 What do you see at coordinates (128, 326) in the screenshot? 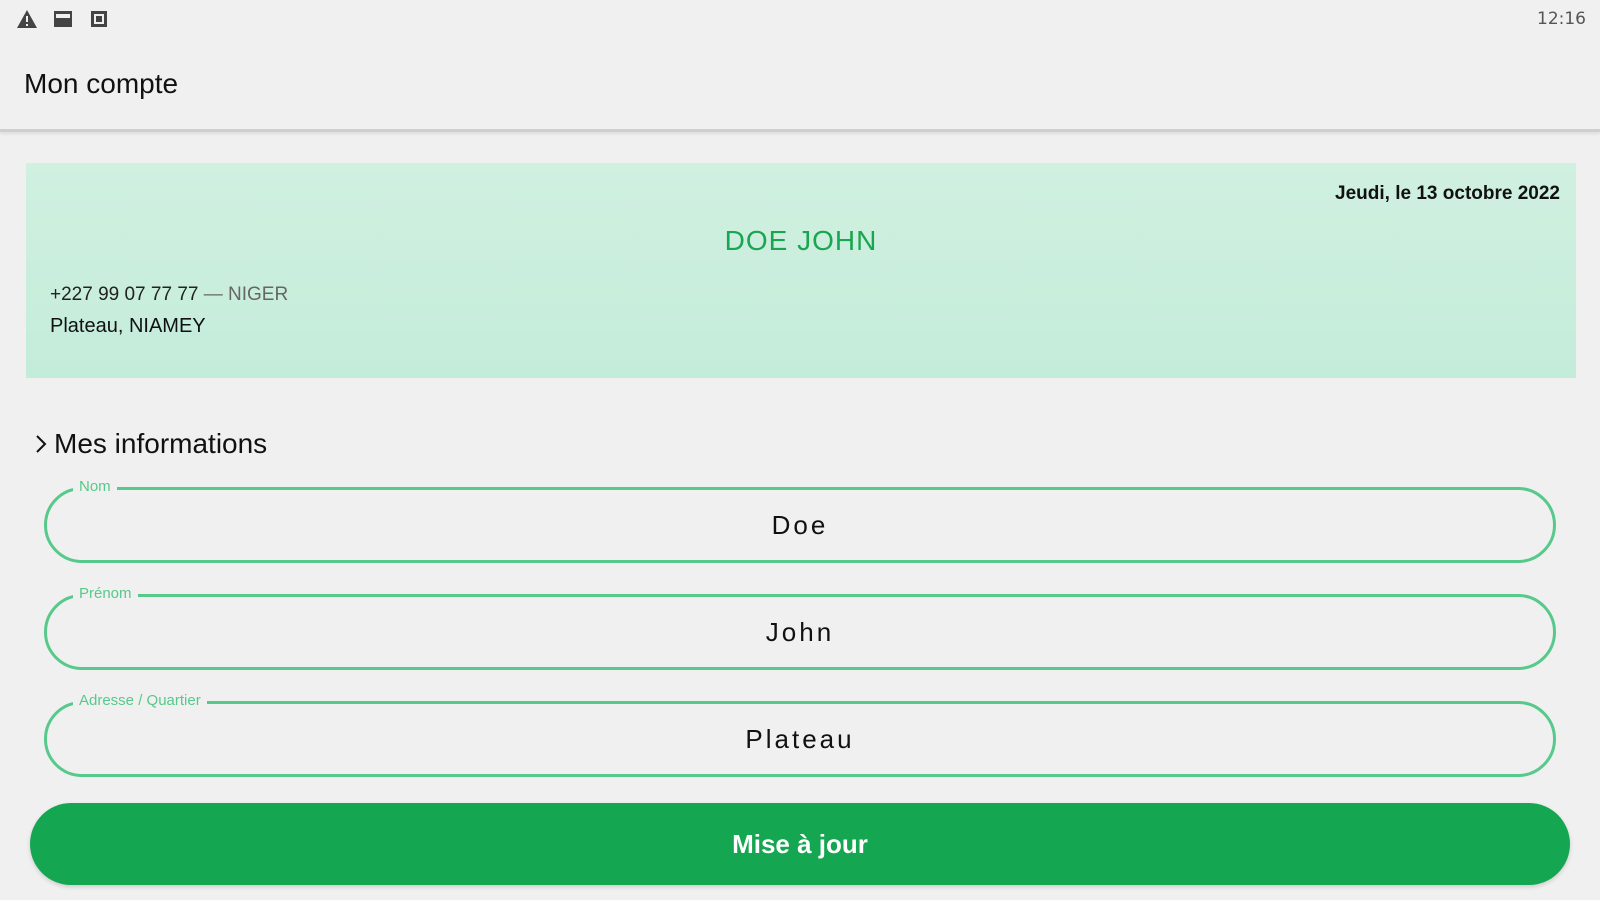
I see `profile-address: Plateau, NIAMEY` at bounding box center [128, 326].